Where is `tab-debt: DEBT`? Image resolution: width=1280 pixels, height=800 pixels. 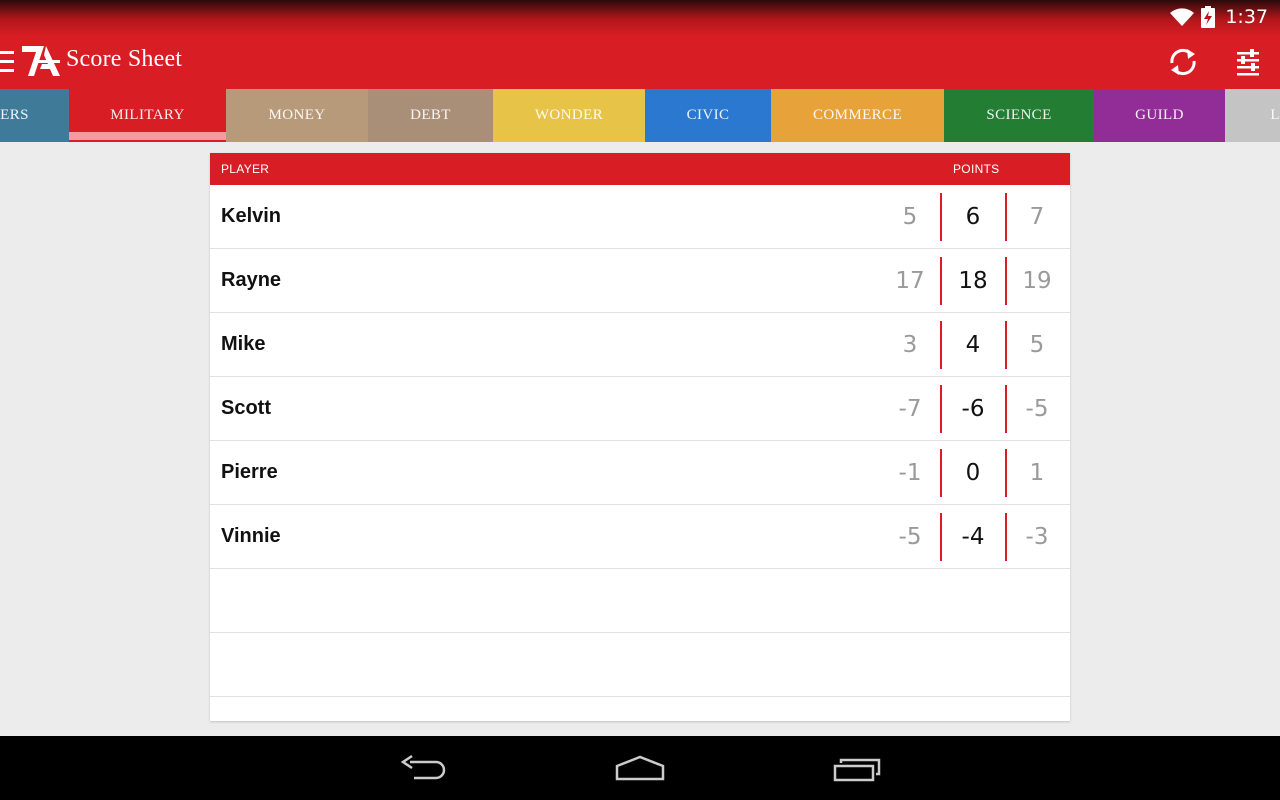 tab-debt: DEBT is located at coordinates (430, 115).